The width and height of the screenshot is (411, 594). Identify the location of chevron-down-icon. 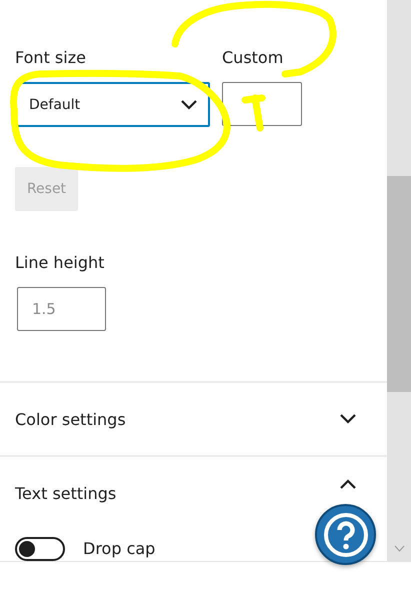
(189, 105).